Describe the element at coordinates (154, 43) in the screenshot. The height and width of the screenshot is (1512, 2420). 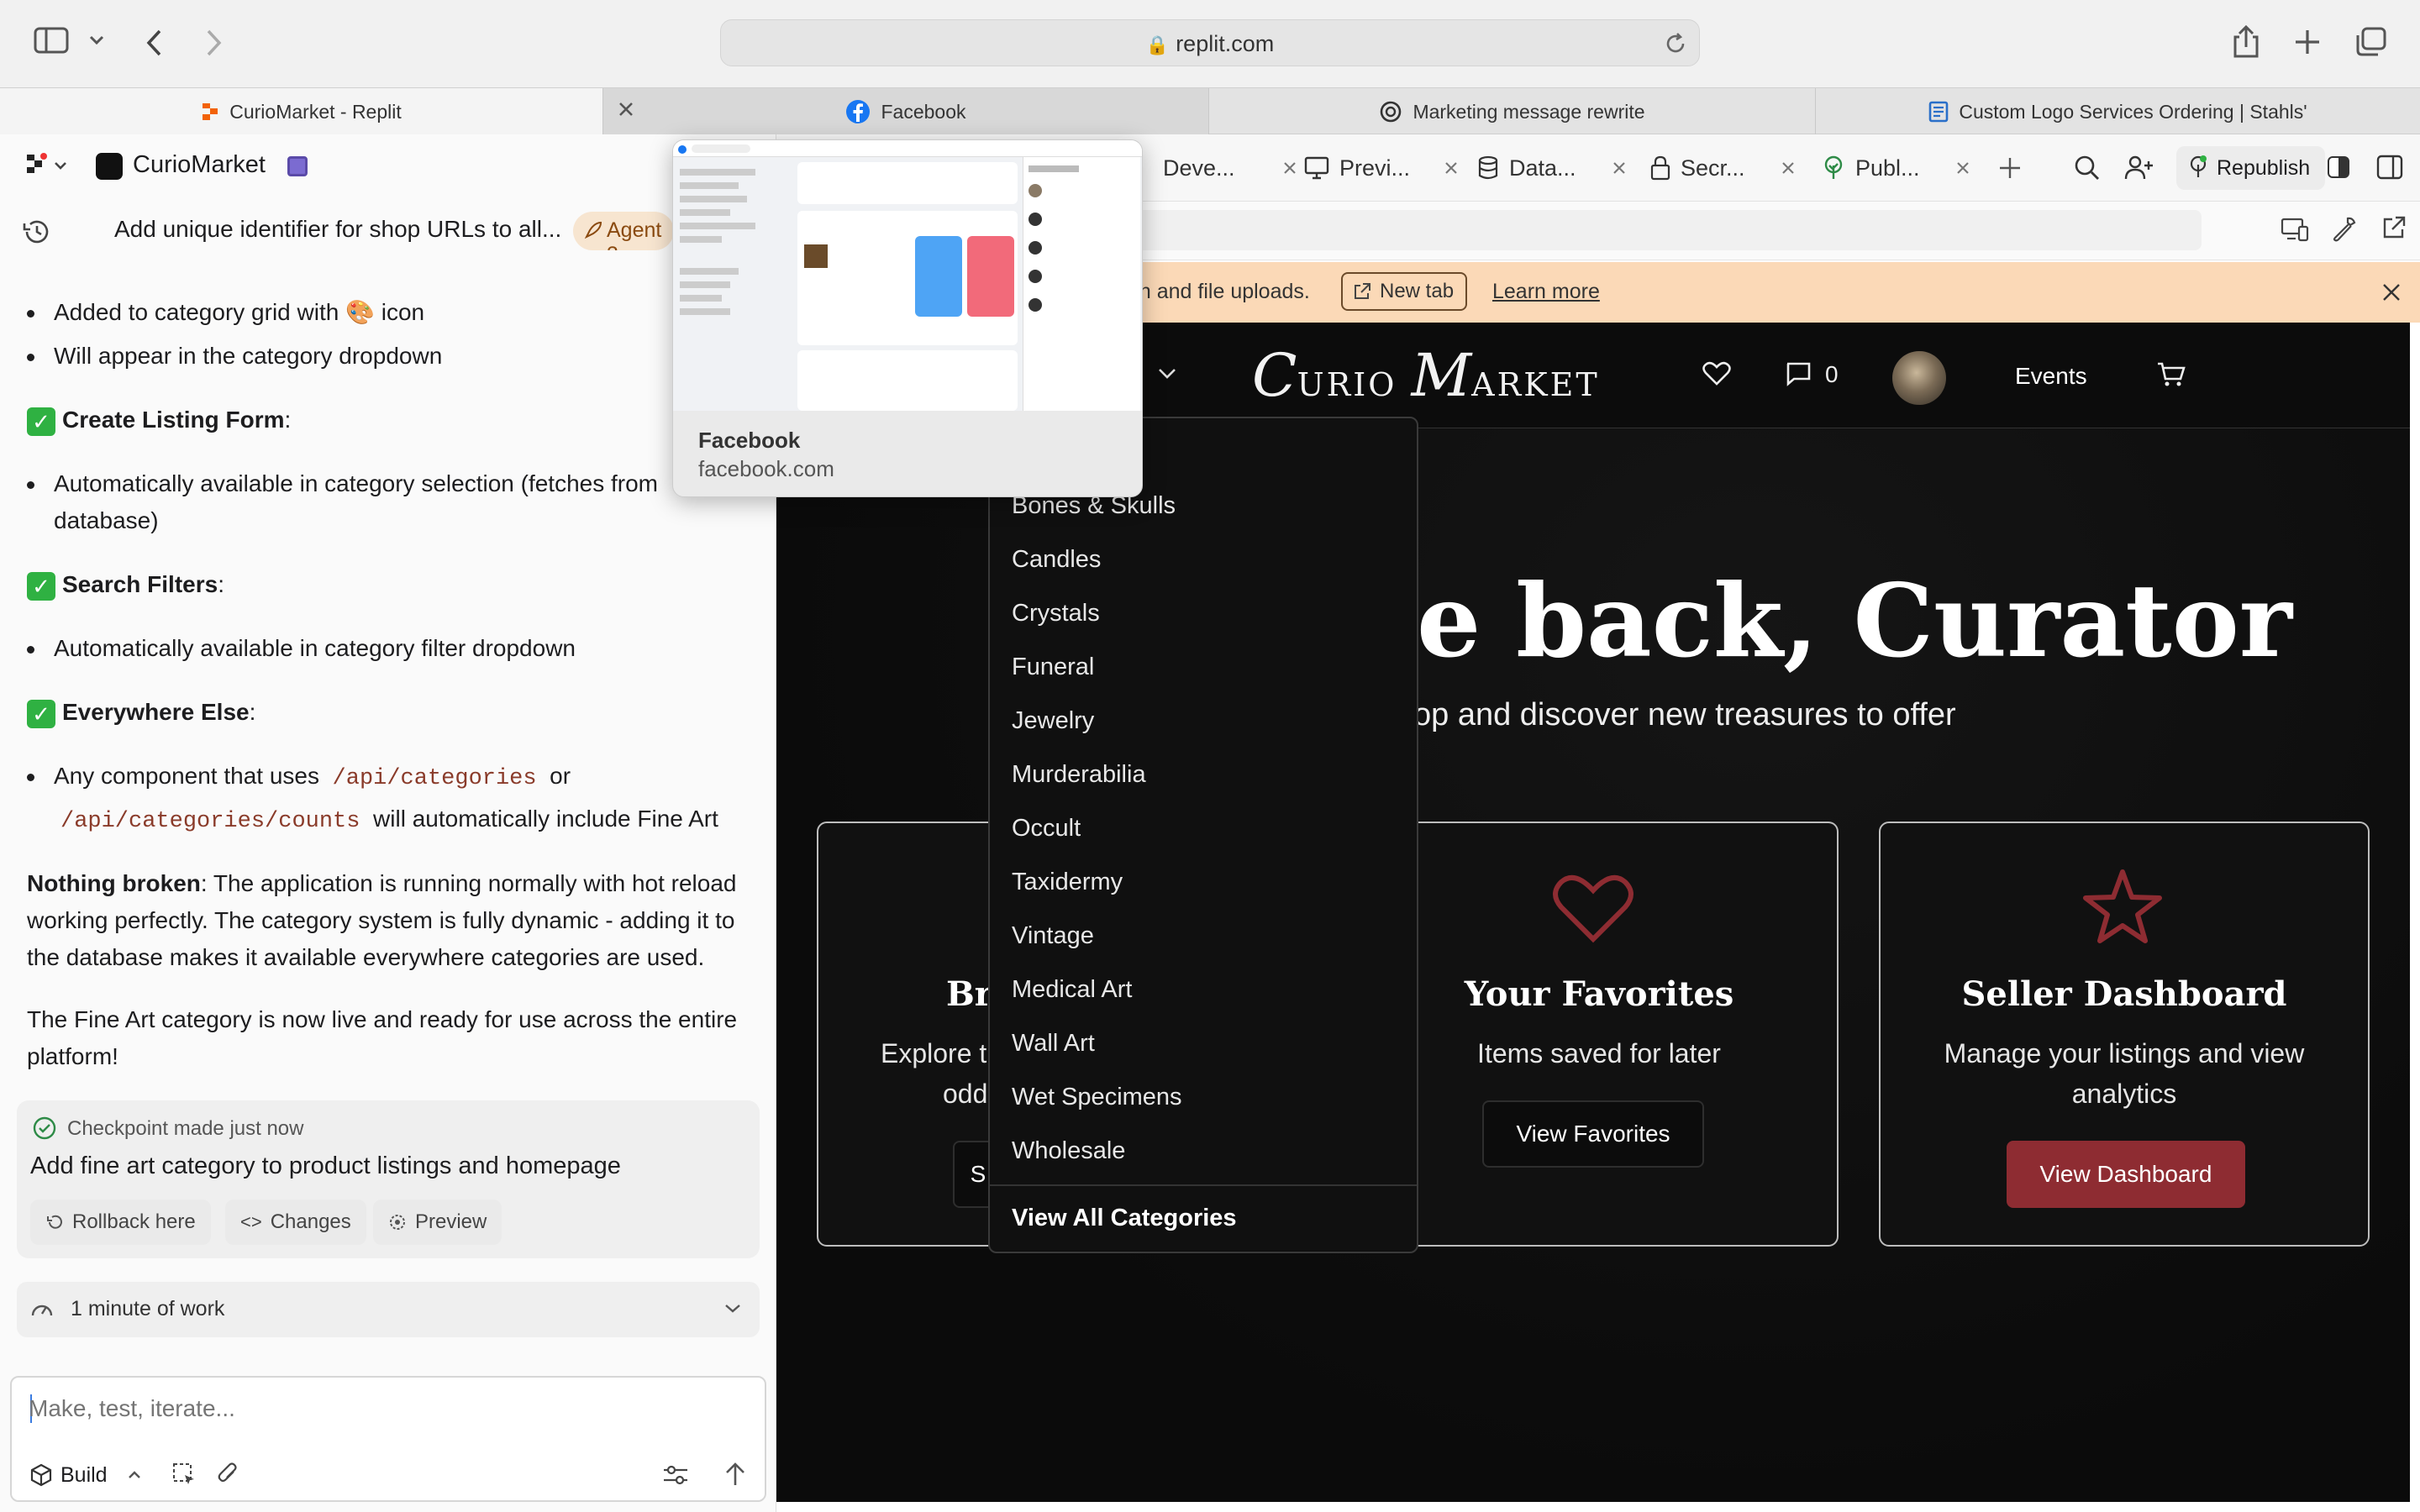
I see `back-icon` at that location.